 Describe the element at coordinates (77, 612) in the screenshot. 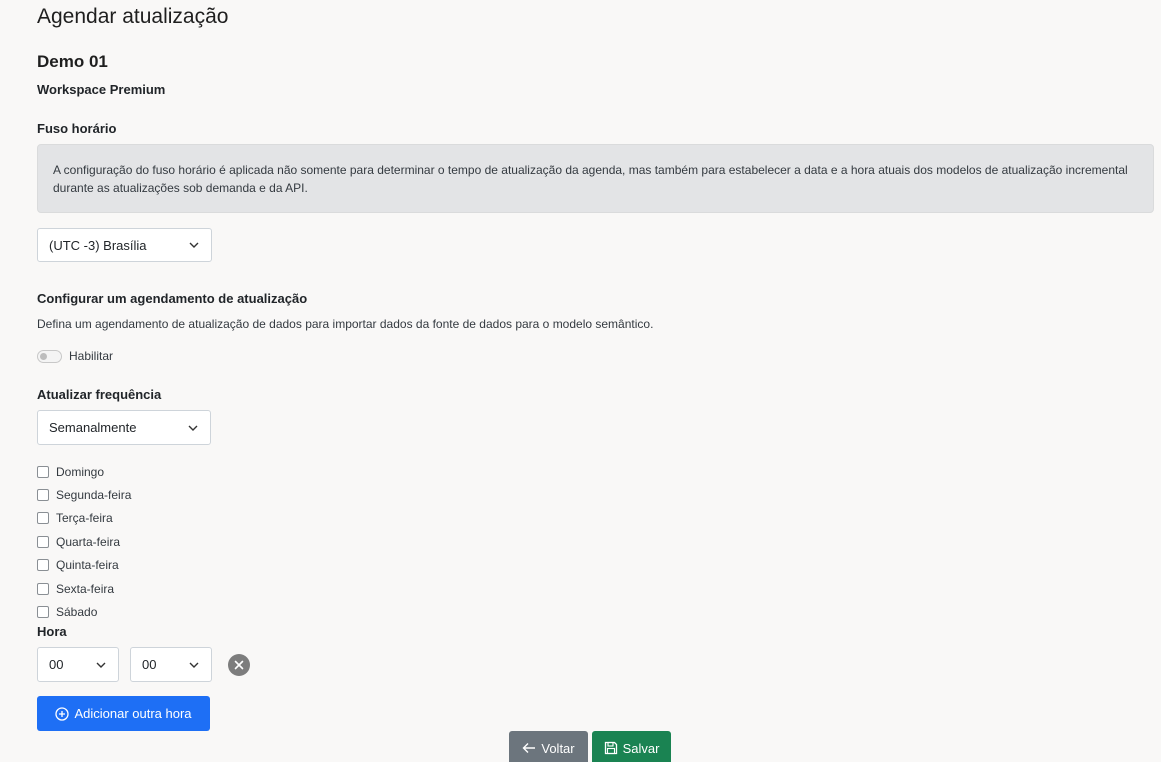

I see `weekday-label: Sábado` at that location.